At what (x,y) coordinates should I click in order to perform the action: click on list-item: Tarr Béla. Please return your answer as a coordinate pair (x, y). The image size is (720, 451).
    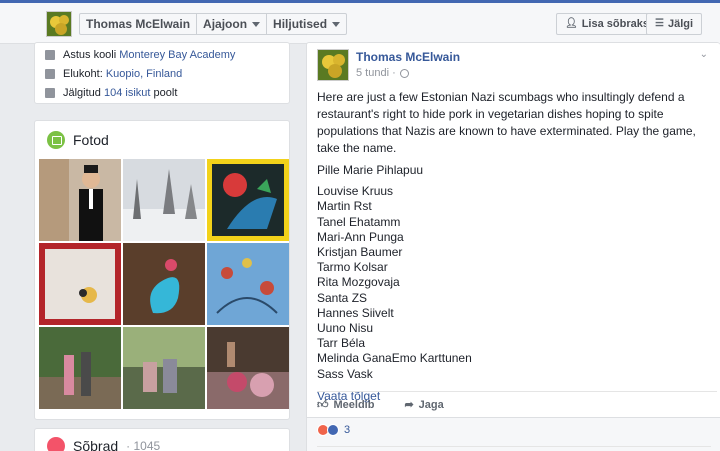
    Looking at the image, I should click on (341, 343).